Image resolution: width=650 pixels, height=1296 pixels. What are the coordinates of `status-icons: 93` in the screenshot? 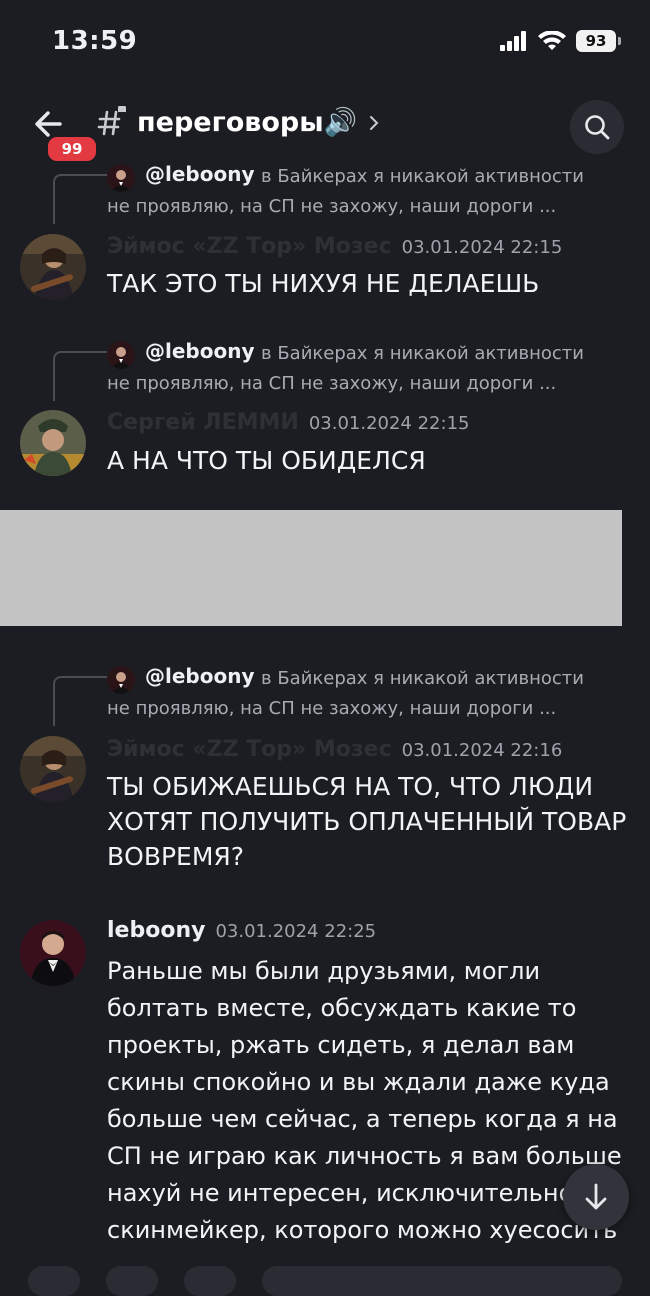 It's located at (560, 41).